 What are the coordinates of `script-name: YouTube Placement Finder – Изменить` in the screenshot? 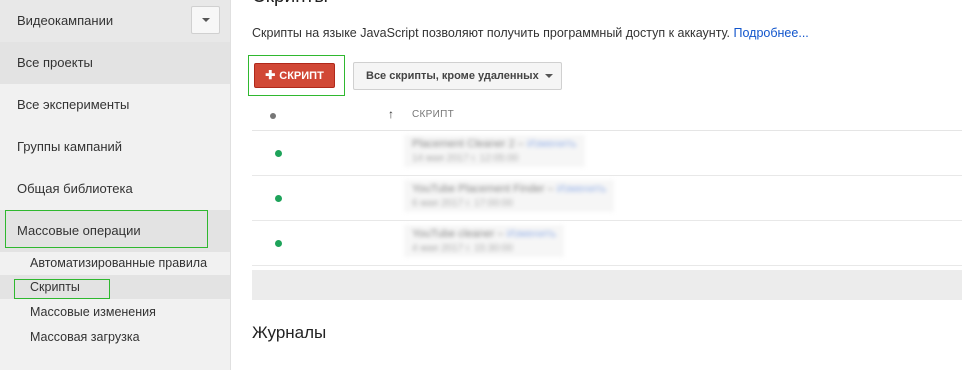 It's located at (509, 189).